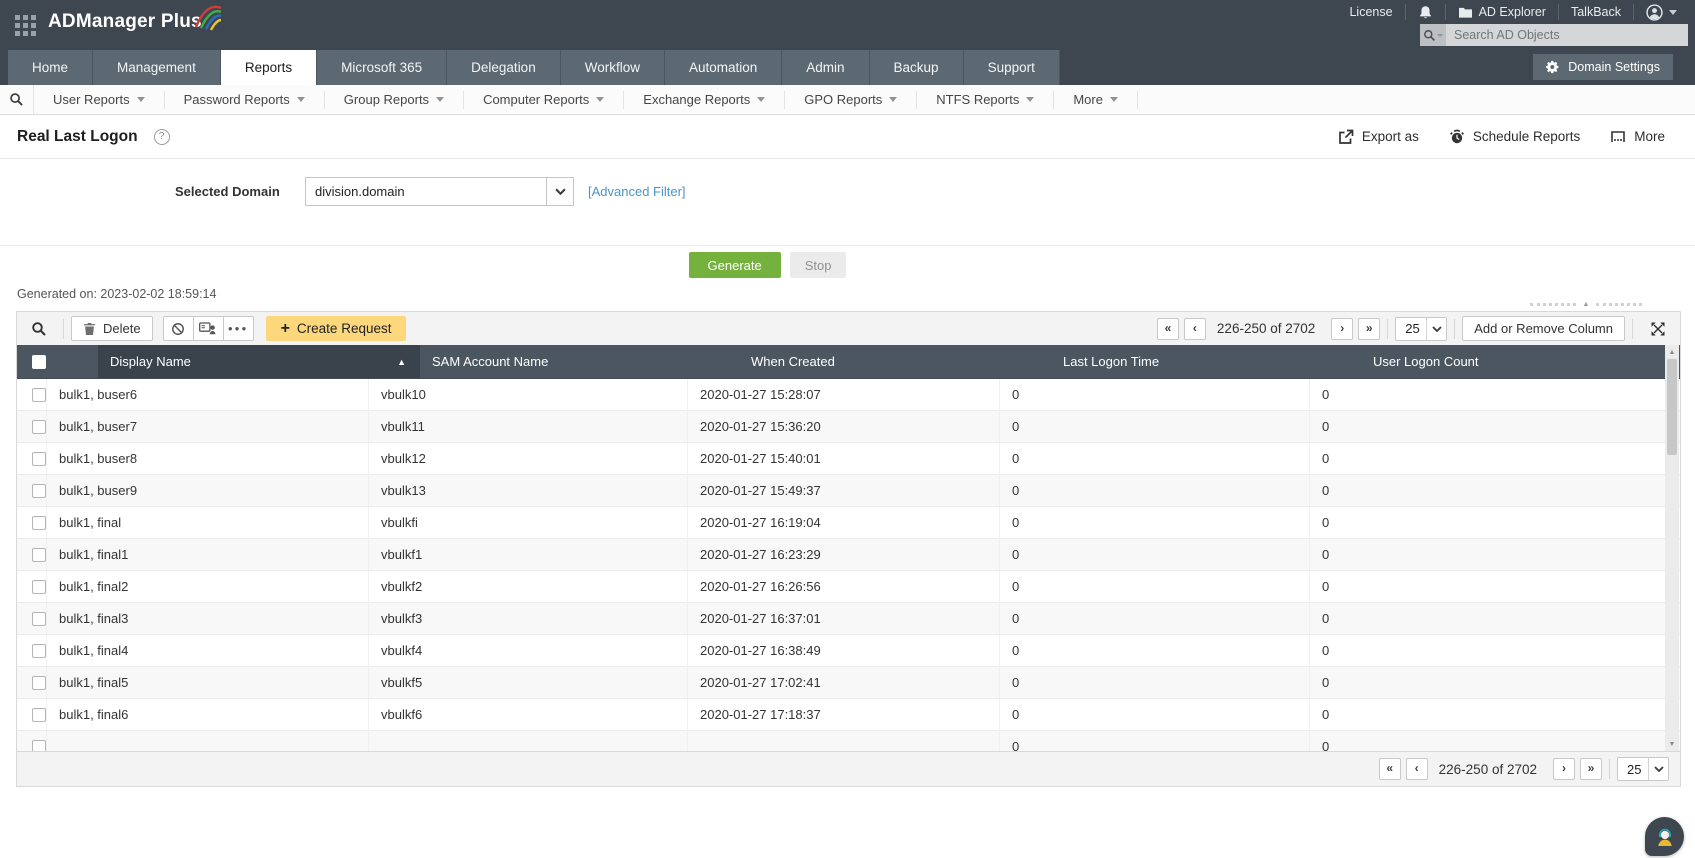 Image resolution: width=1695 pixels, height=858 pixels. Describe the element at coordinates (208, 328) in the screenshot. I see `smart-card-user-button` at that location.